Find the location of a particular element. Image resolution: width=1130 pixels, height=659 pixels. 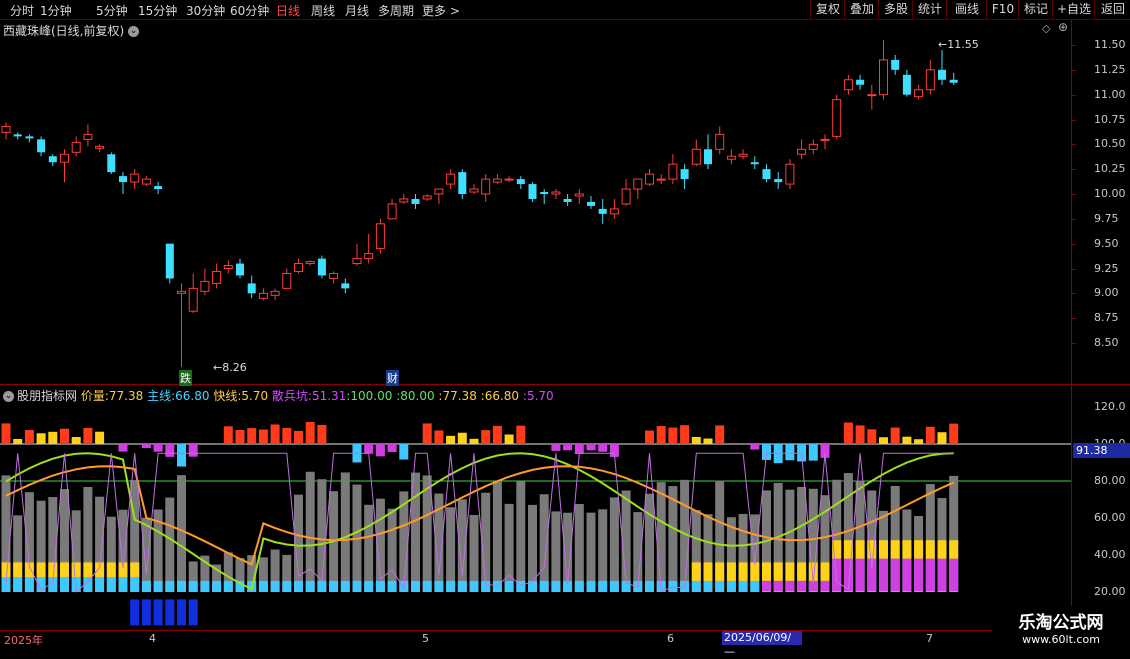

fall-marker: 跌 is located at coordinates (185, 378).